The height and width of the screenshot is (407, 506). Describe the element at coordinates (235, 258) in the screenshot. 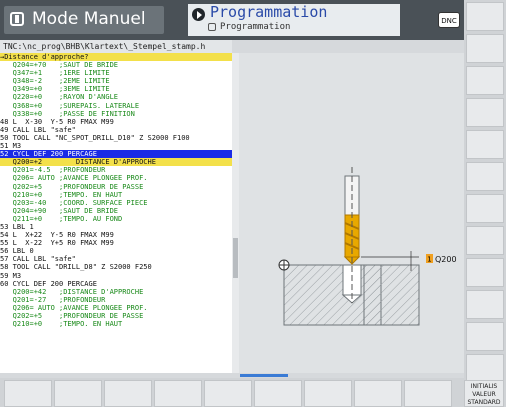

I see `scrollbar-thumb` at that location.